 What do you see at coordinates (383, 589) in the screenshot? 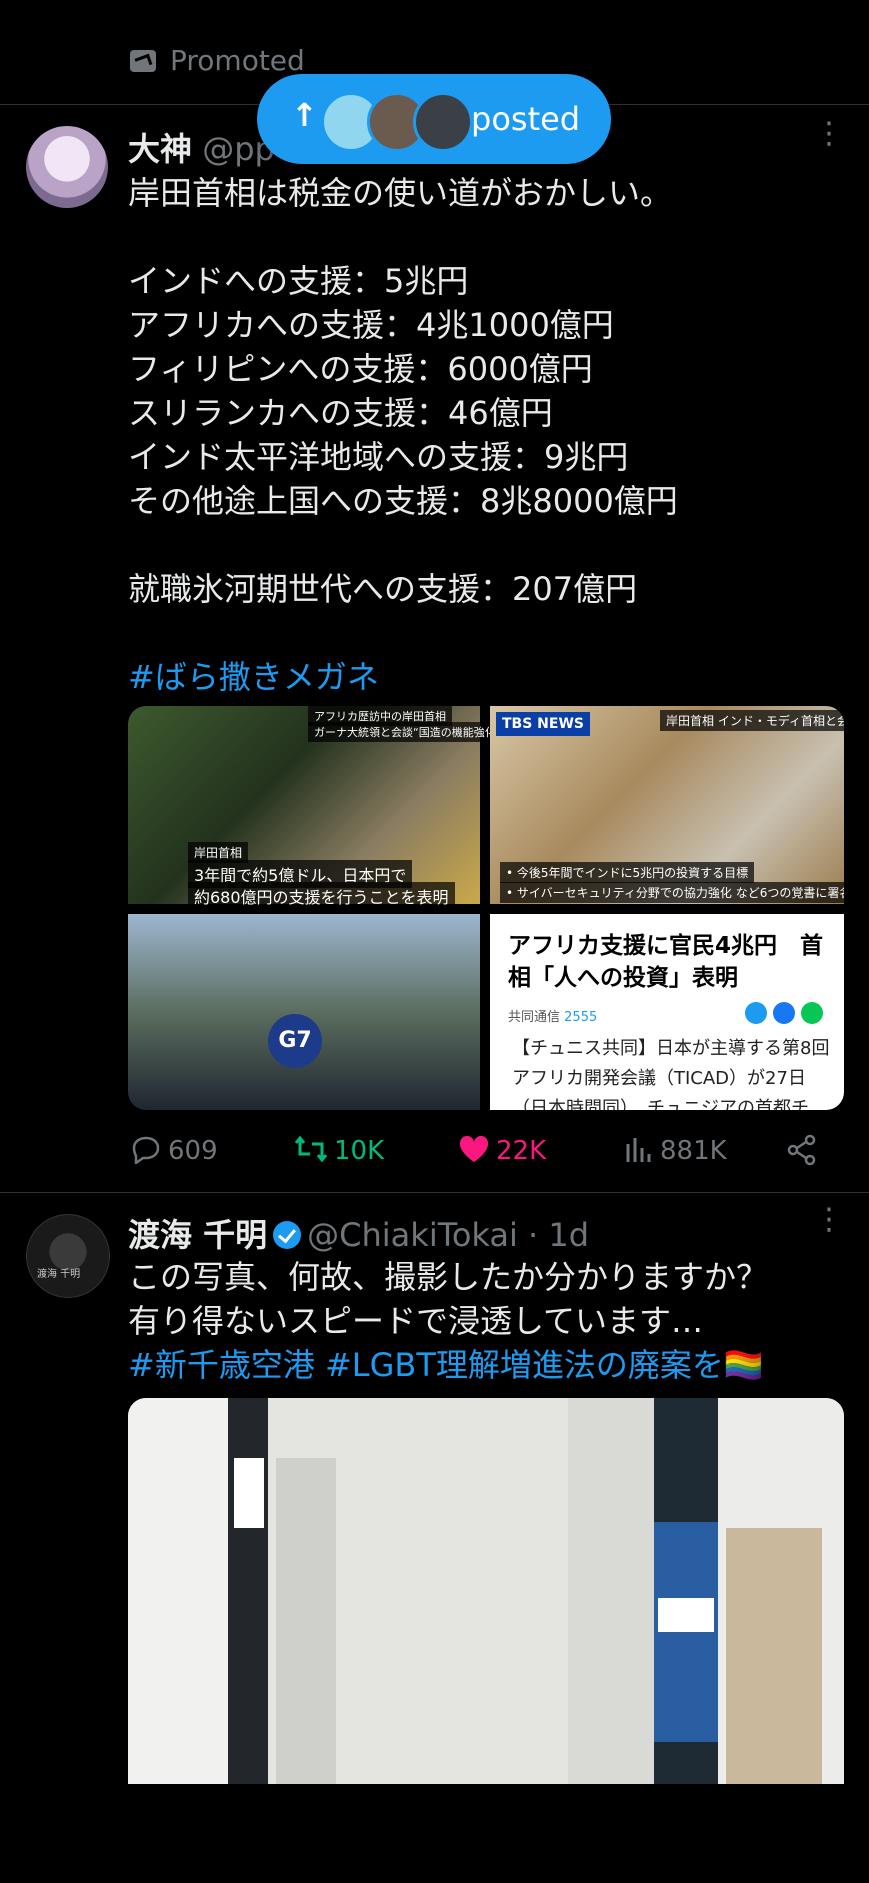
I see `tweet-text-line: 就職氷河期世代への支援：207億円` at bounding box center [383, 589].